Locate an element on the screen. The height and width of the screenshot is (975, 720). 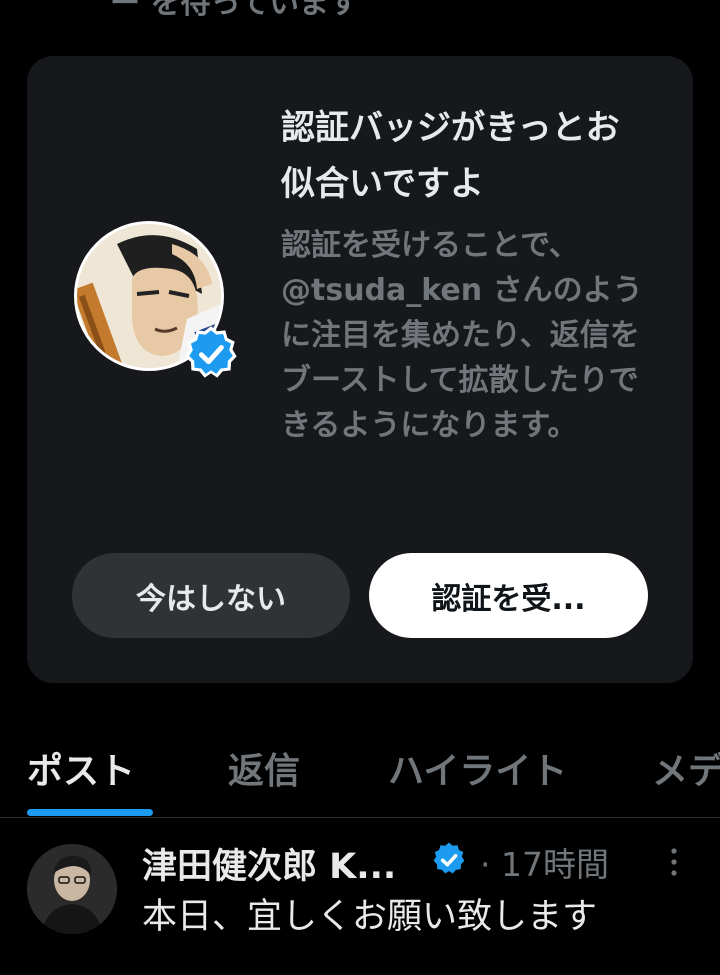
author-photo is located at coordinates (72, 889).